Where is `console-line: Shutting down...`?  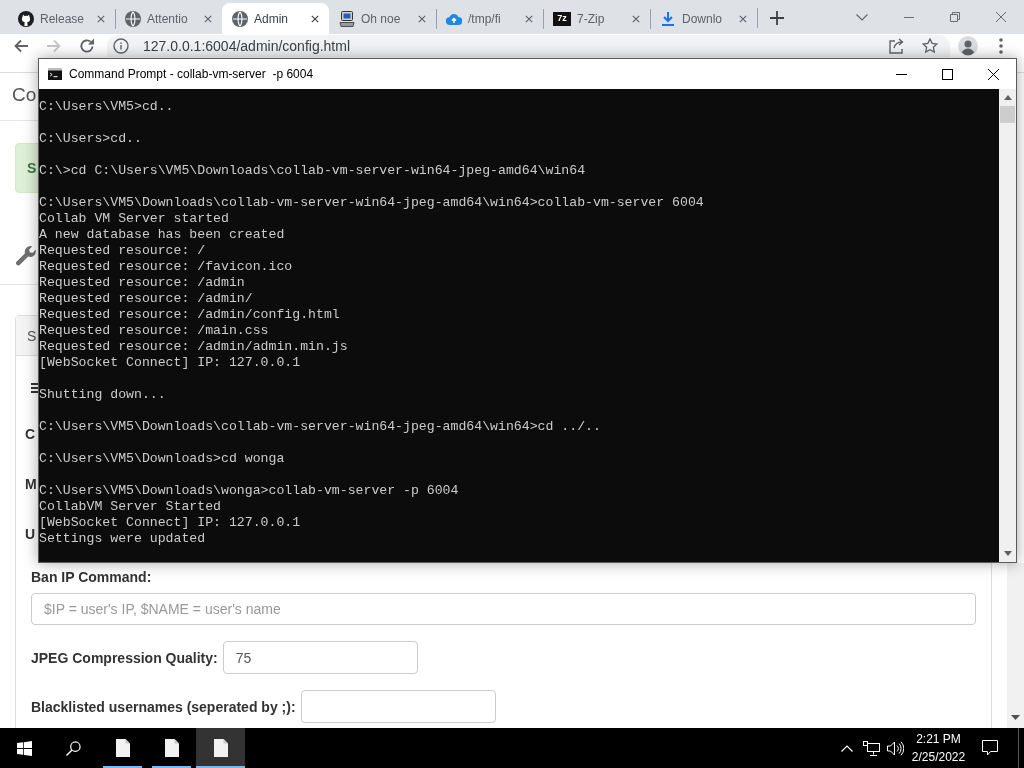
console-line: Shutting down... is located at coordinates (102, 395).